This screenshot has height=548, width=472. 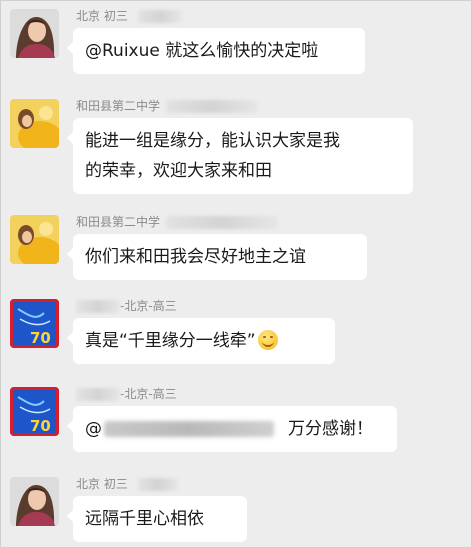 I want to click on message-text: @Ruixue 就这么愉快的决定啦, so click(x=202, y=51).